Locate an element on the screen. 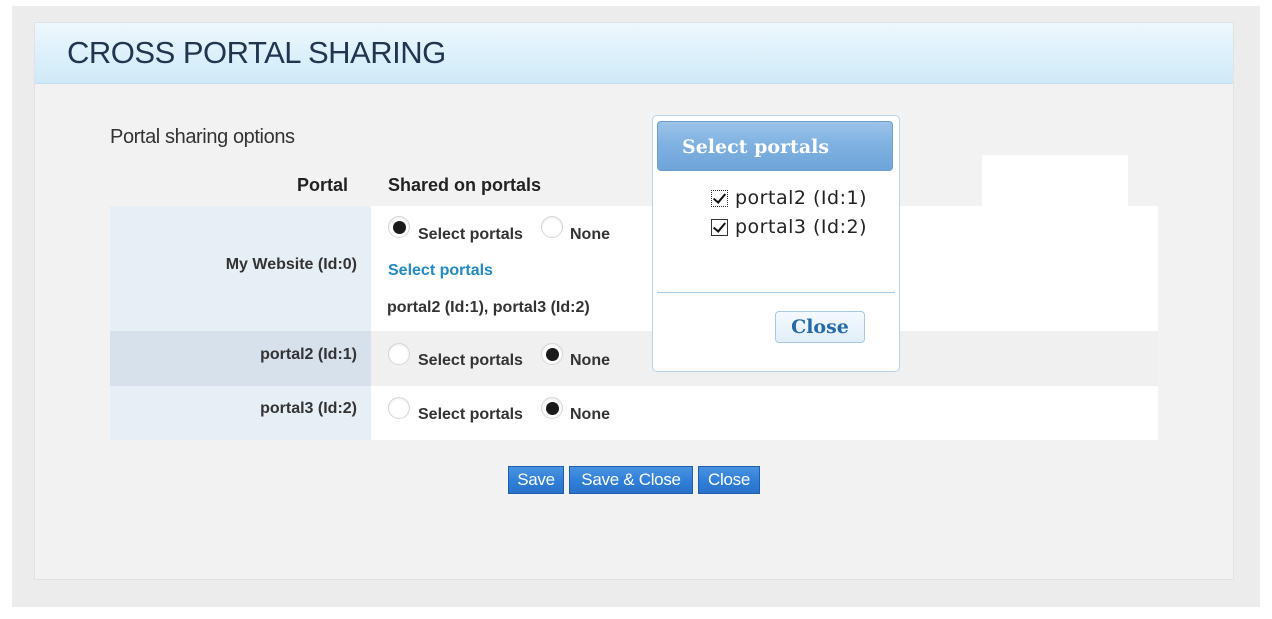  popup-title: Select portals is located at coordinates (756, 147).